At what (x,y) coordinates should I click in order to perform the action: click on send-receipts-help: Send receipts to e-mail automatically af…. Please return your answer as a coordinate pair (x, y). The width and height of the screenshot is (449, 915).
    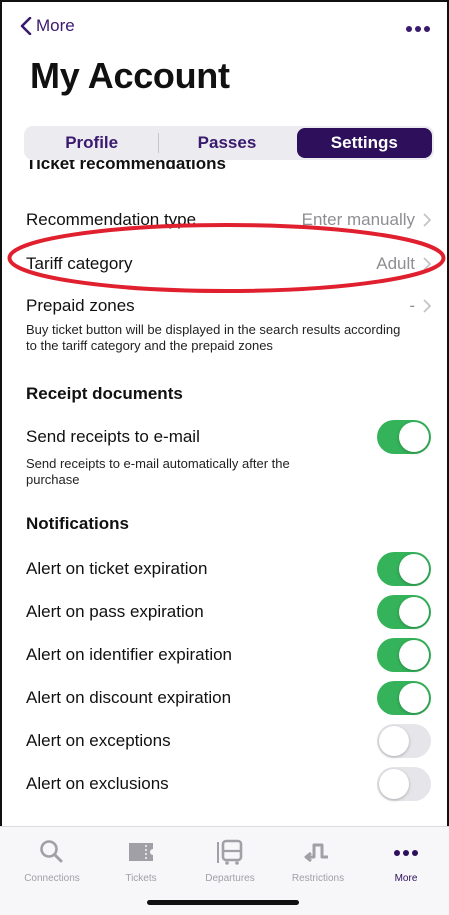
    Looking at the image, I should click on (158, 471).